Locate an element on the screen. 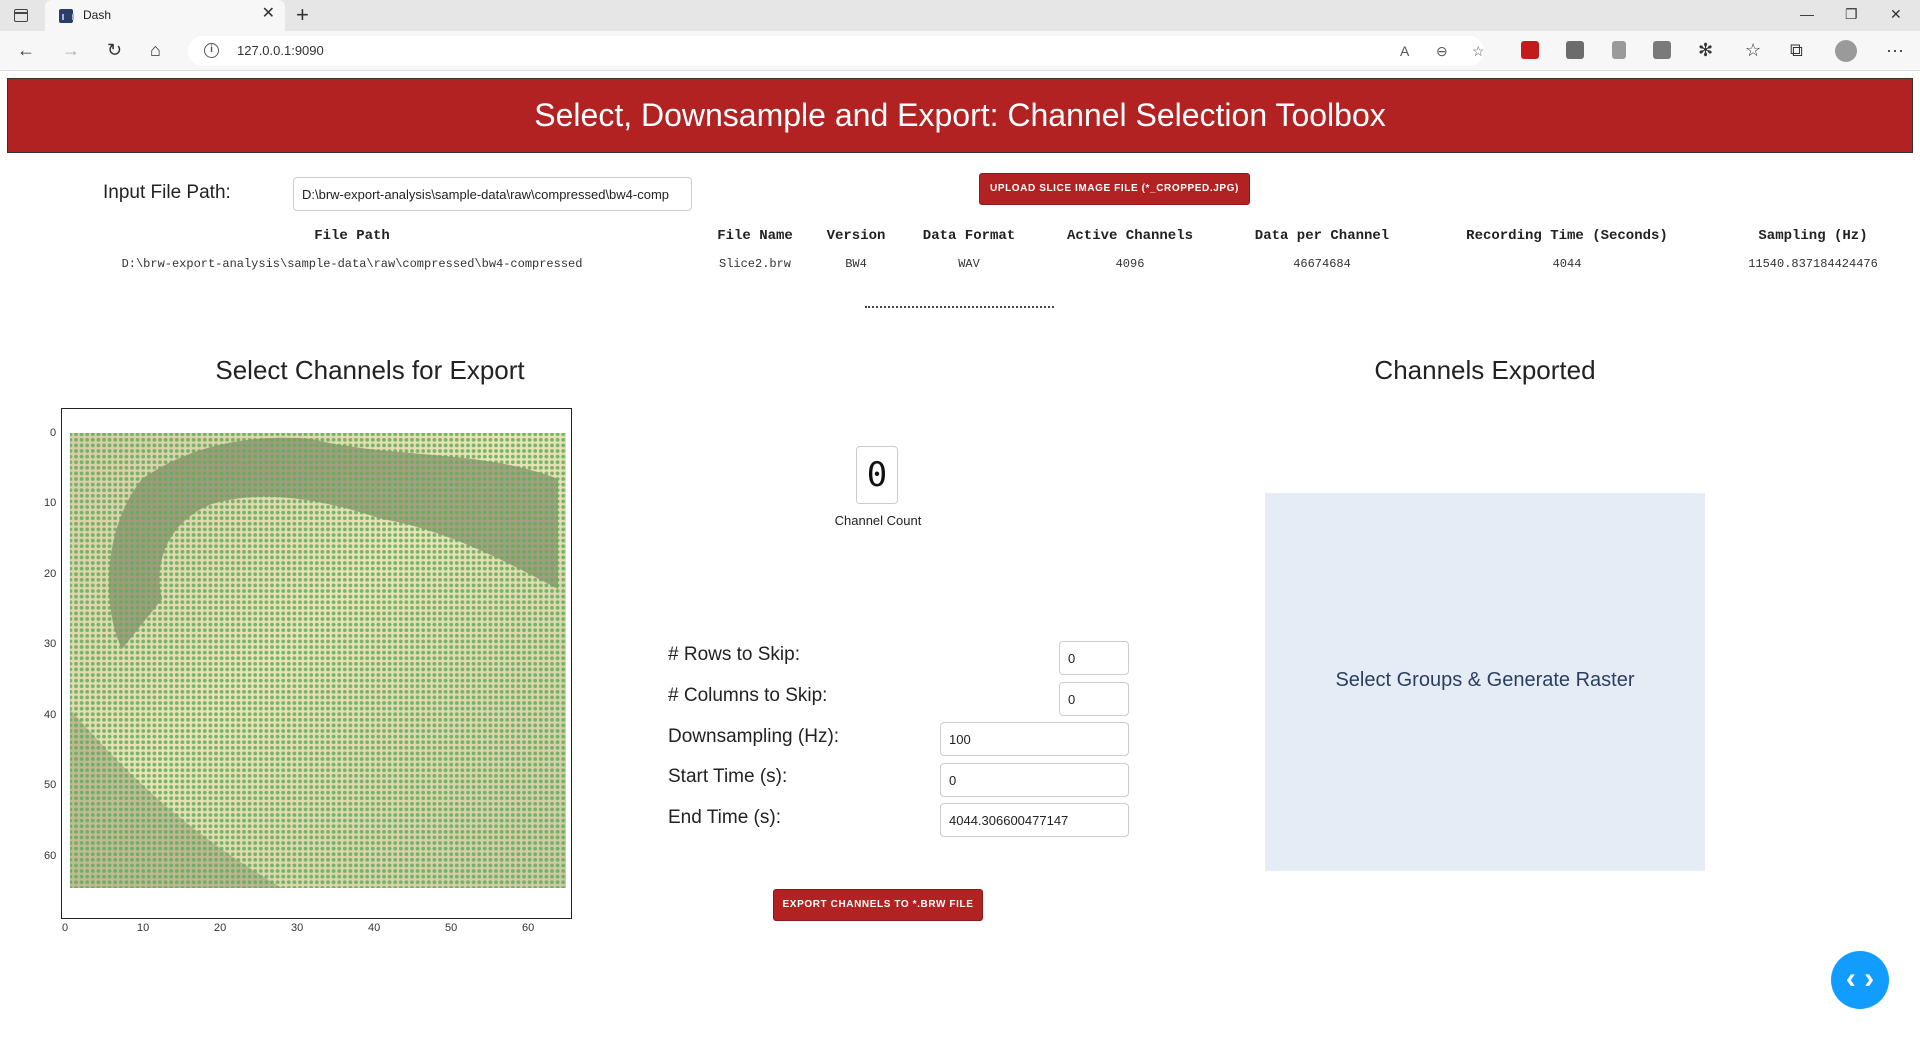  code-brackets-icon: ‹ › is located at coordinates (1860, 978).